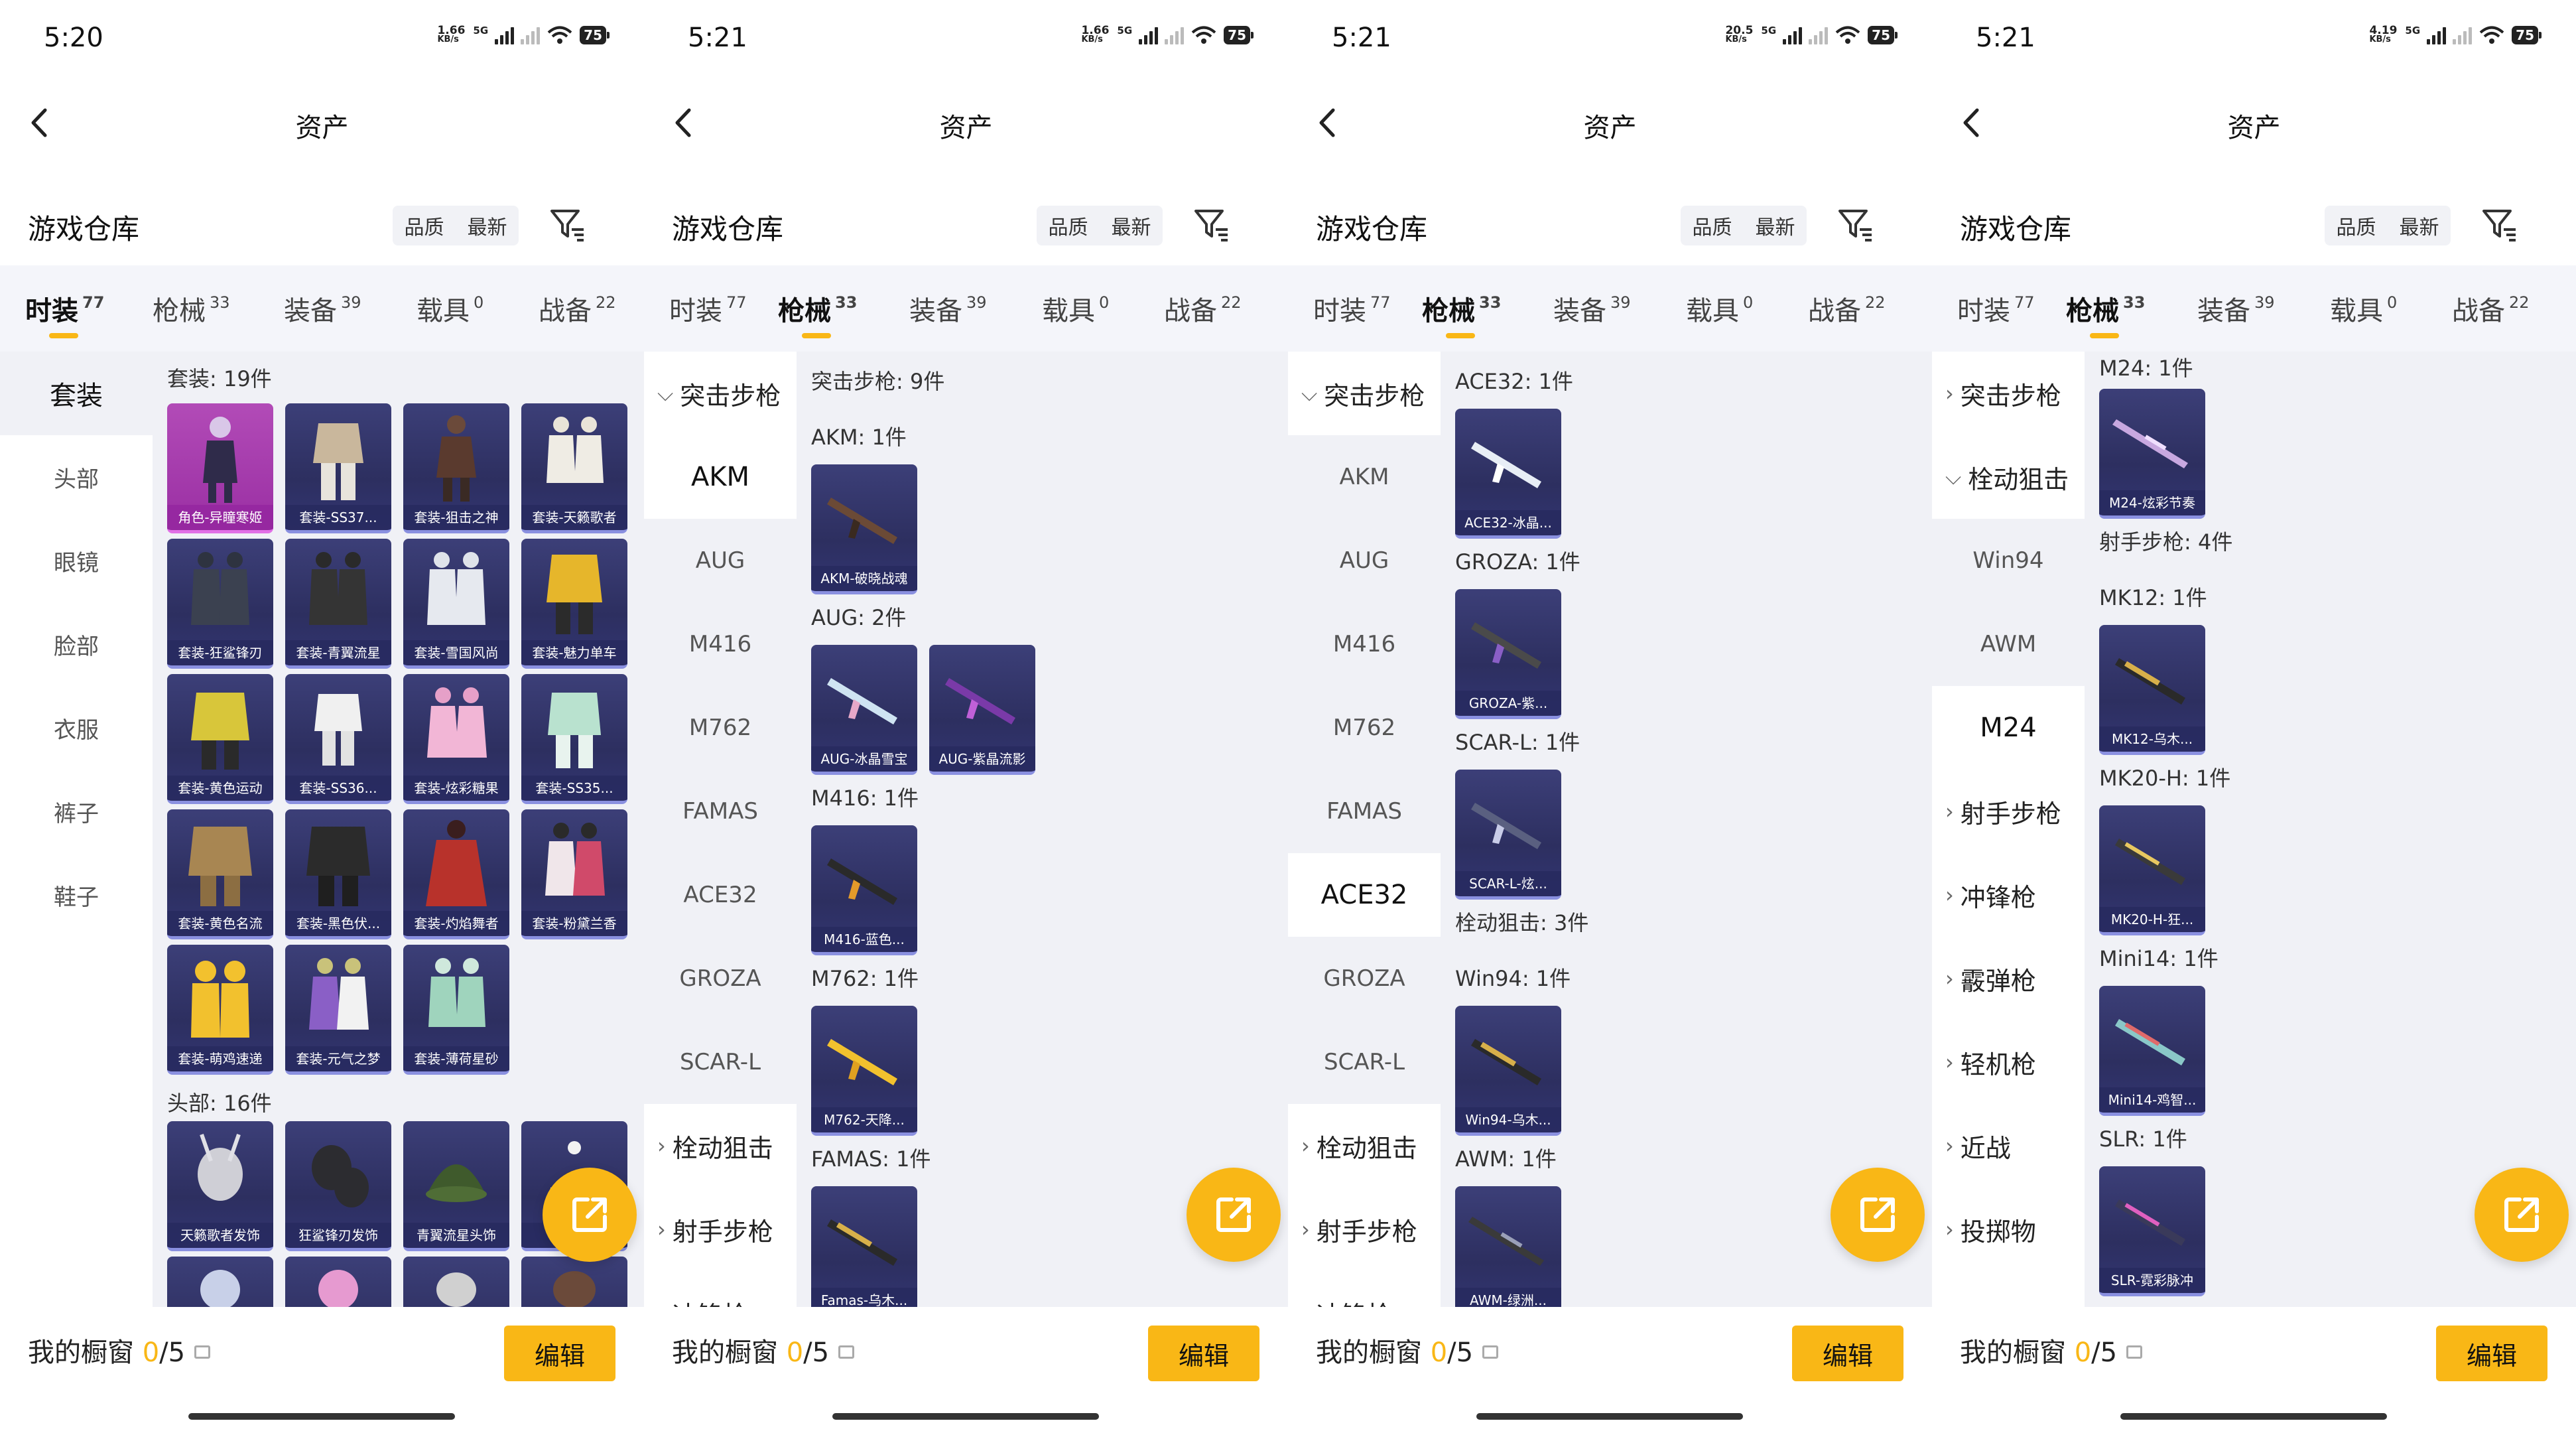 This screenshot has height=1433, width=2576. Describe the element at coordinates (574, 874) in the screenshot. I see `item-card: 套装-粉黛兰香` at that location.